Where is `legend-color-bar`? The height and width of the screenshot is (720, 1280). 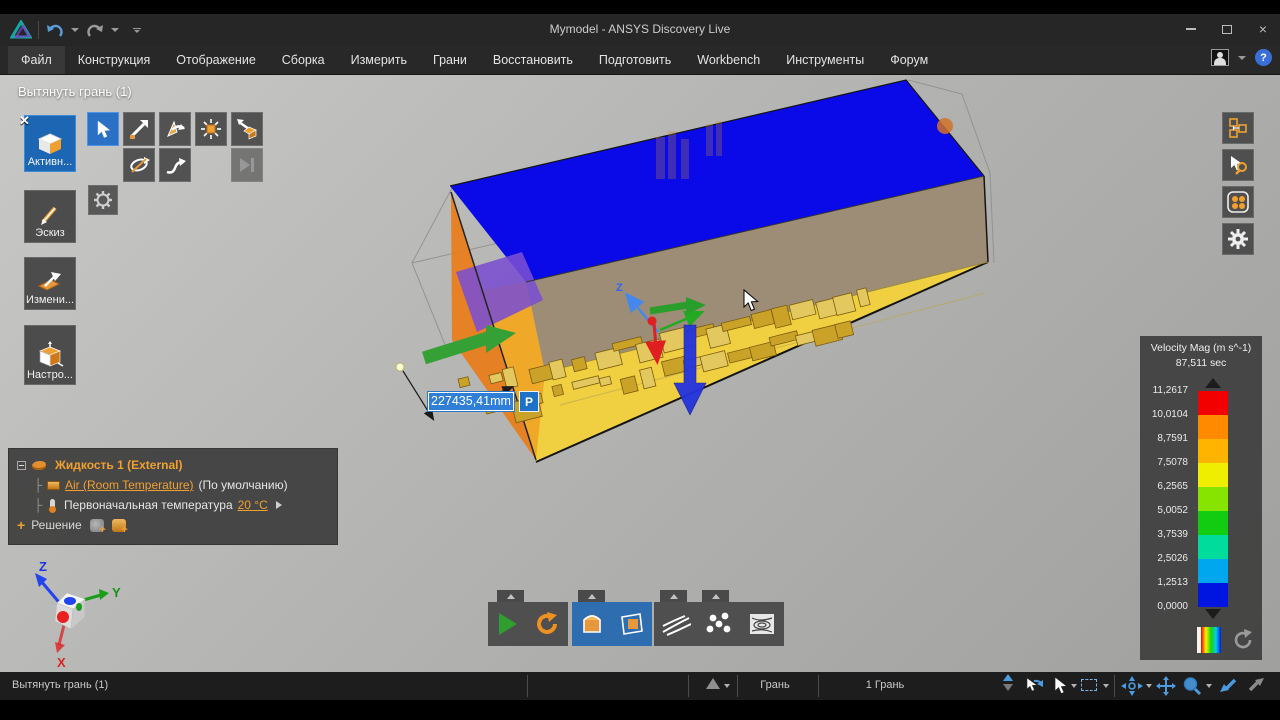
legend-color-bar is located at coordinates (1213, 499).